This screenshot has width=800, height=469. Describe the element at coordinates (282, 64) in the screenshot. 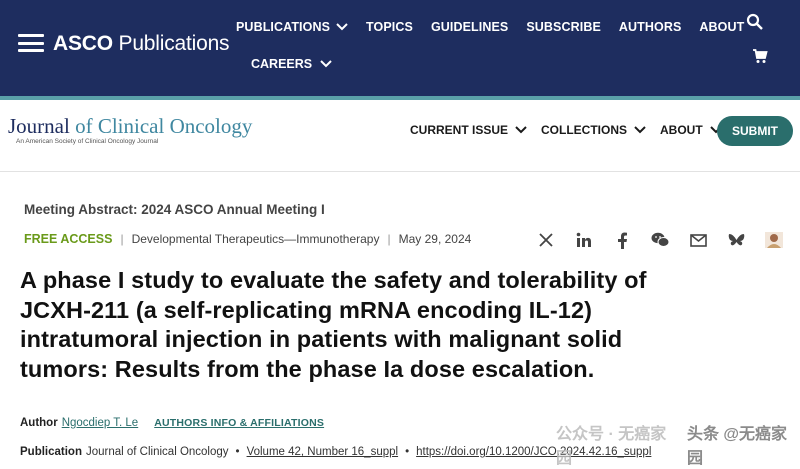

I see `nav-careers-label: CAREERS` at that location.